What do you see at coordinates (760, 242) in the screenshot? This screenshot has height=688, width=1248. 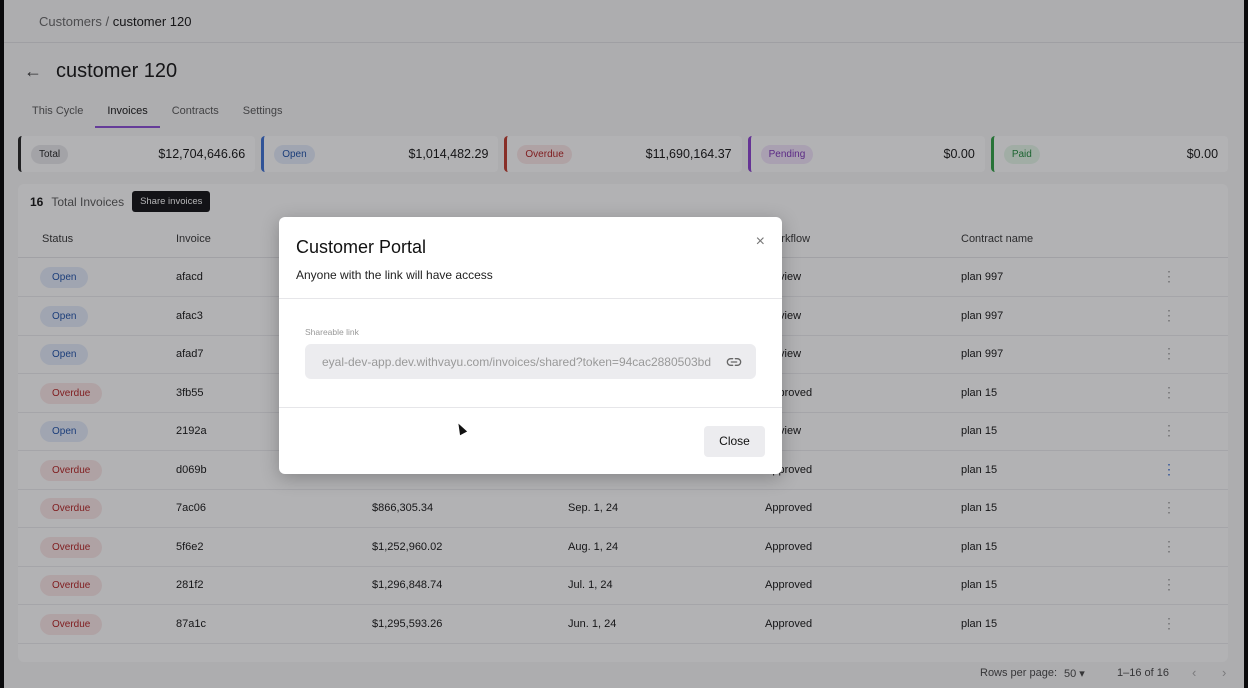 I see `close-icon: ×` at bounding box center [760, 242].